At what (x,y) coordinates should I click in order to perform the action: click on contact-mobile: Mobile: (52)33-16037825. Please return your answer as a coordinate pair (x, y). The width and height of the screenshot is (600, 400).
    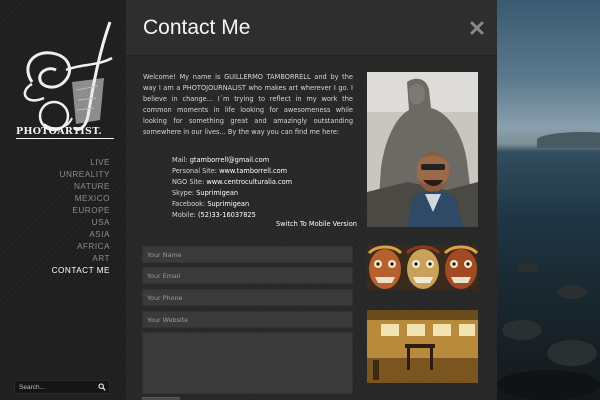
    Looking at the image, I should click on (232, 215).